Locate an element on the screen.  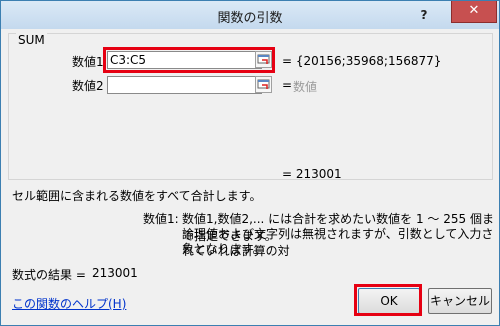
arg2-input is located at coordinates (184, 85).